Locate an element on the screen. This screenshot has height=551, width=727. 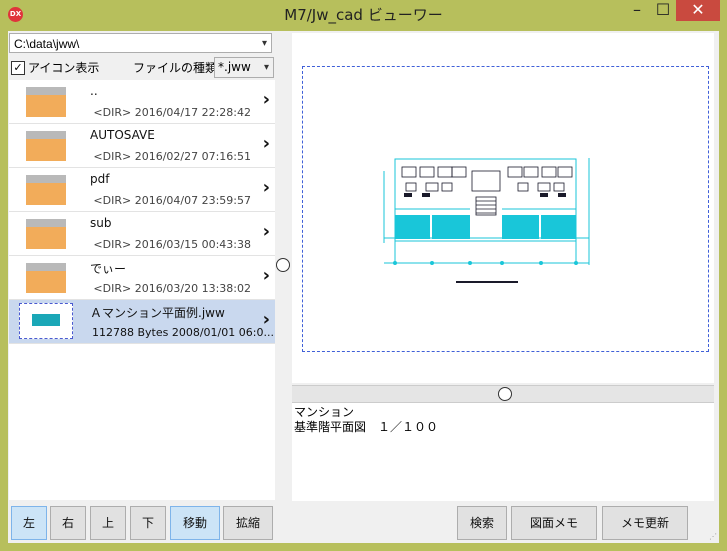
pan-left-button: 左 is located at coordinates (29, 523).